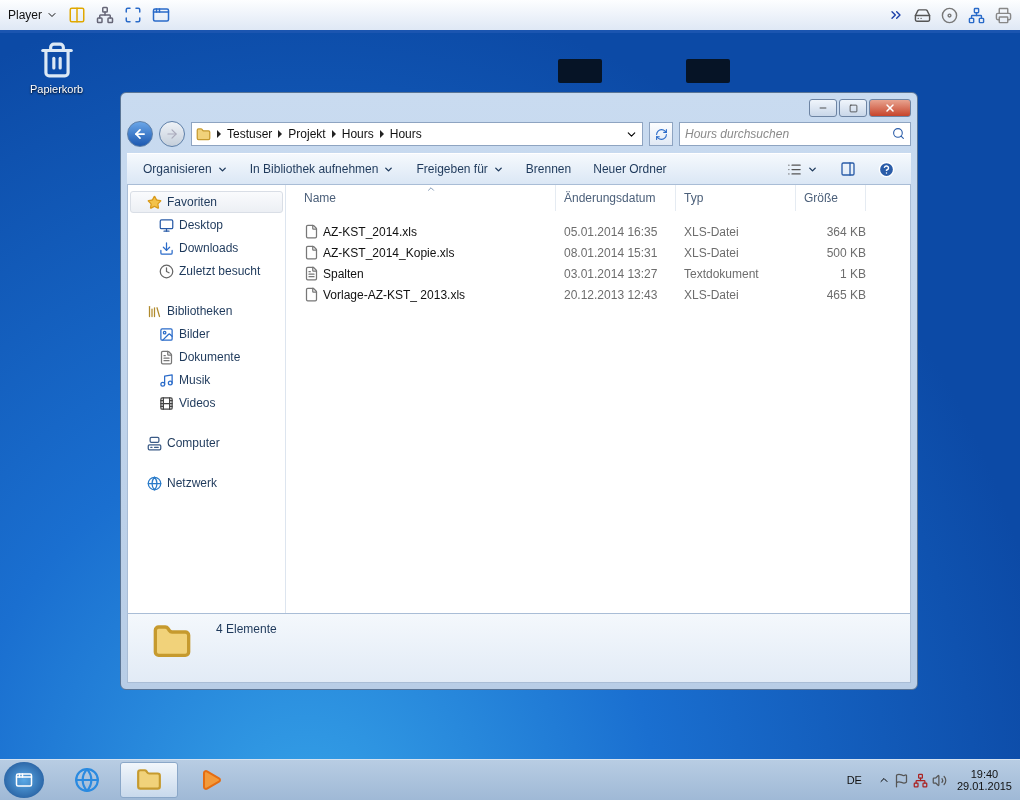 This screenshot has width=1020, height=800. Describe the element at coordinates (854, 780) in the screenshot. I see `language-indicator: DE` at that location.